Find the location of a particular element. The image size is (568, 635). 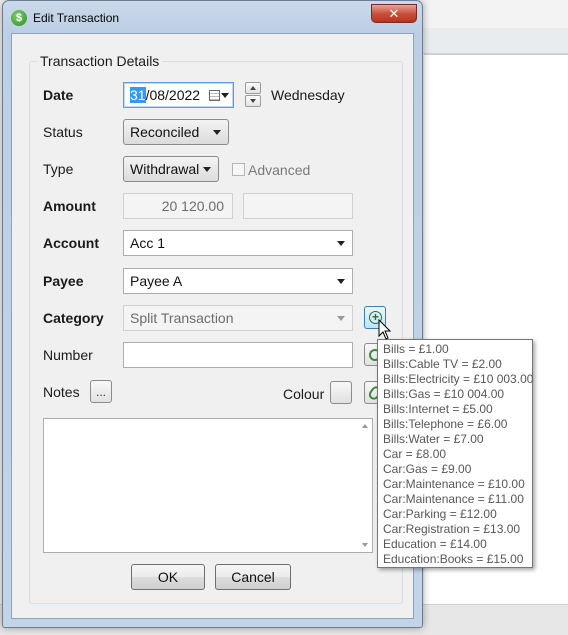

amount-field: 20 120.00 is located at coordinates (178, 206).